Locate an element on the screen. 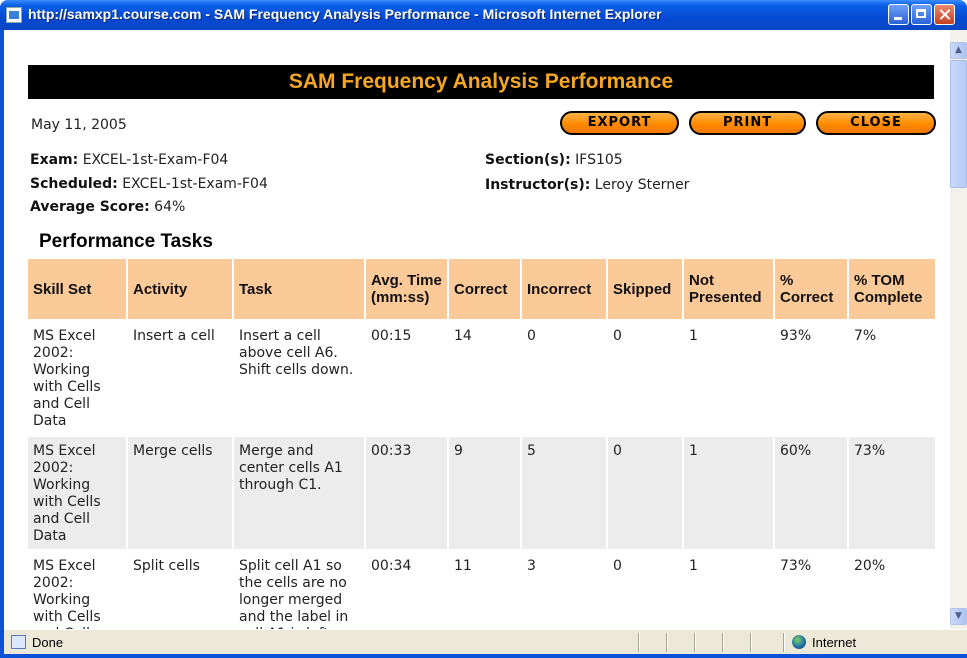  window-frame-bottom is located at coordinates (483, 656).